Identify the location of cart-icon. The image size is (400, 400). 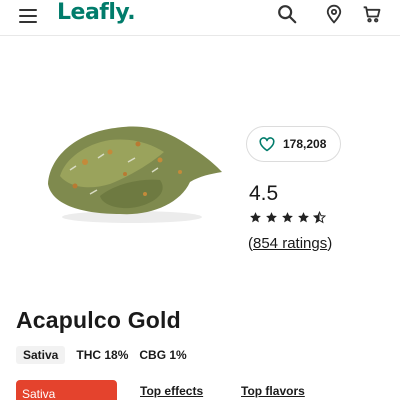
(372, 14).